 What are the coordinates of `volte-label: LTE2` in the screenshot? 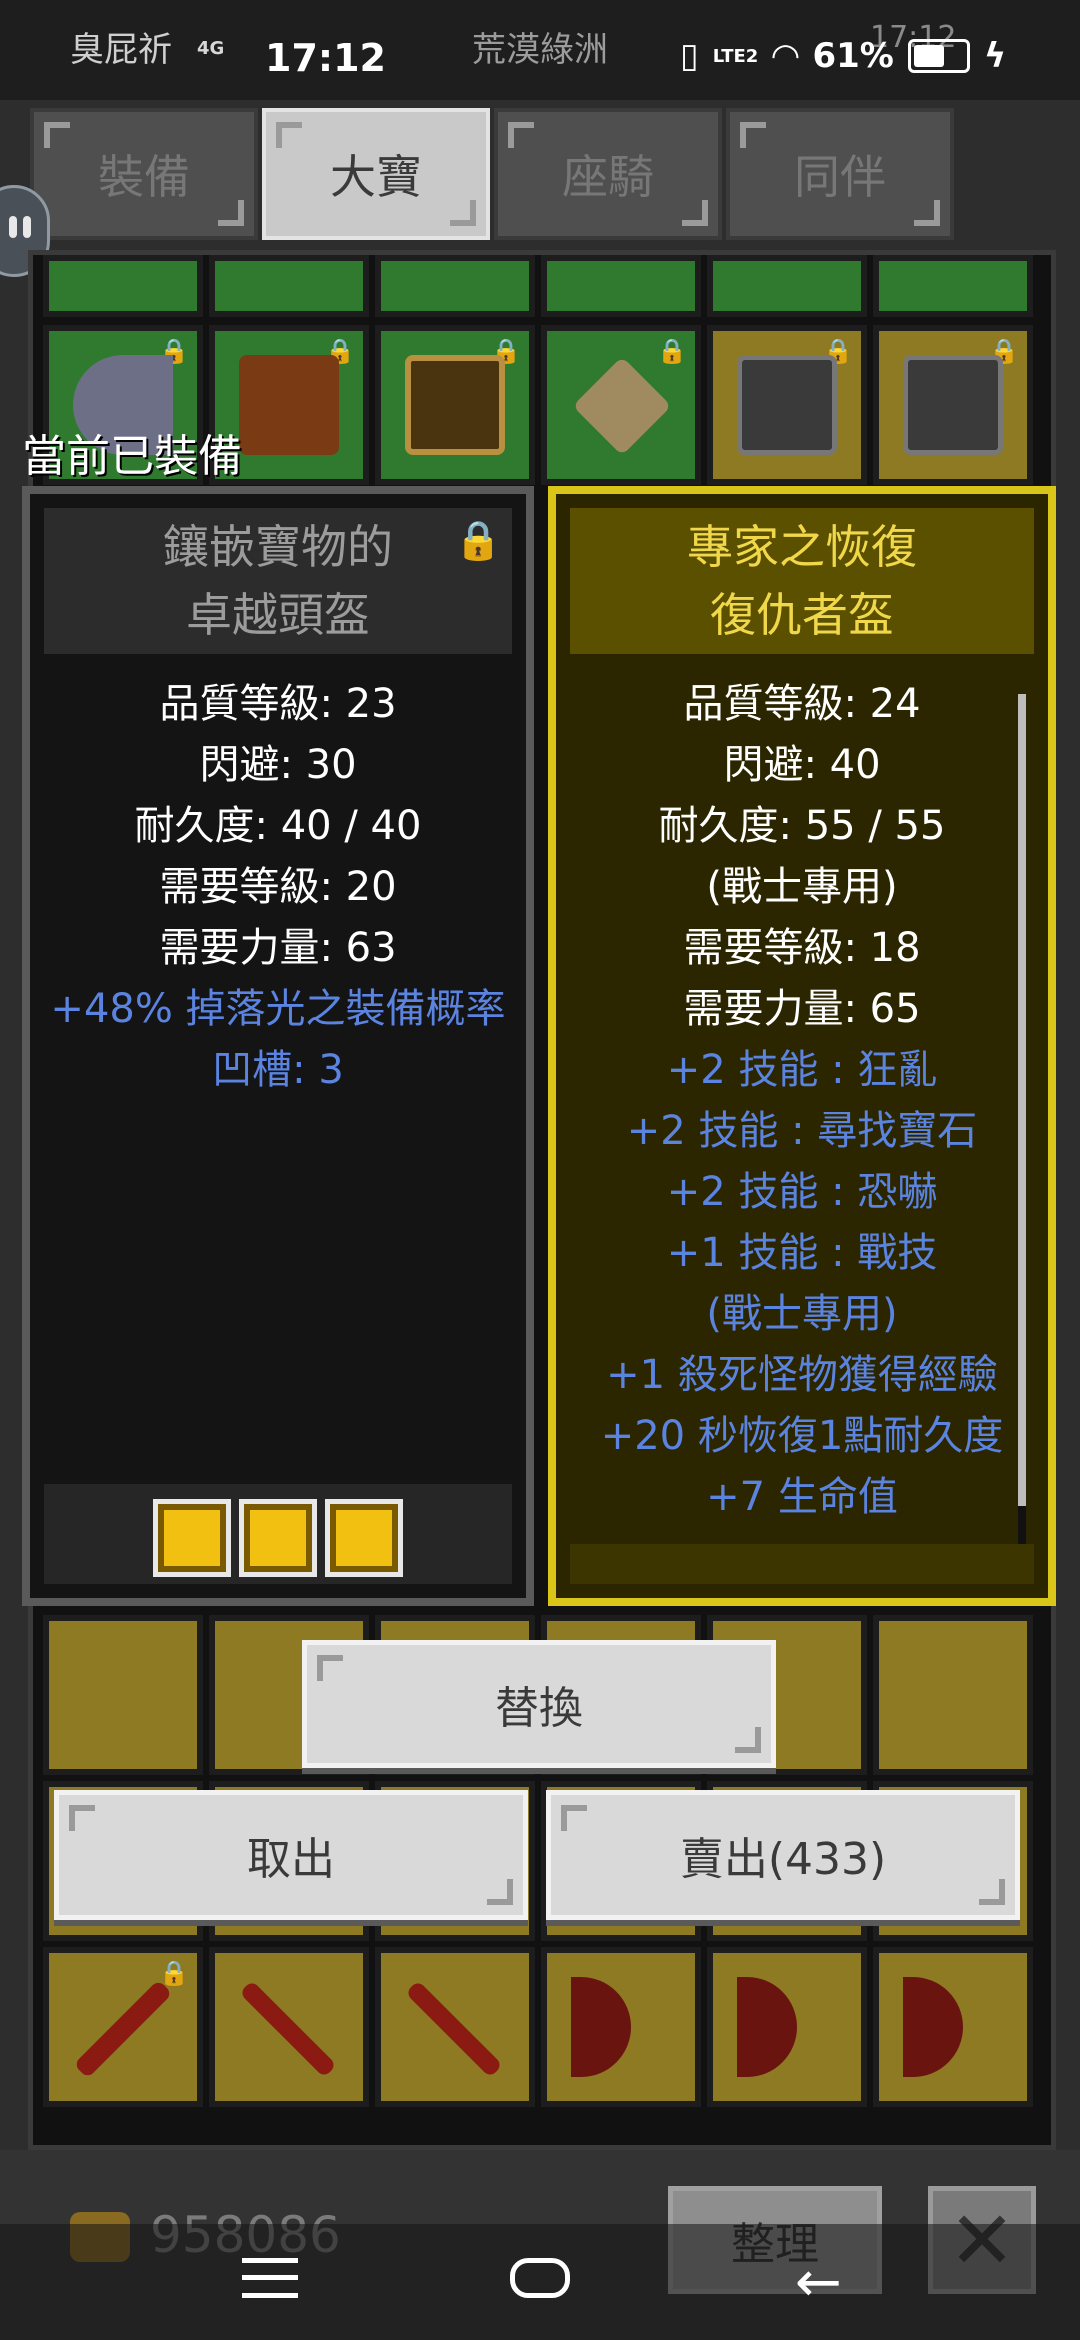 It's located at (735, 56).